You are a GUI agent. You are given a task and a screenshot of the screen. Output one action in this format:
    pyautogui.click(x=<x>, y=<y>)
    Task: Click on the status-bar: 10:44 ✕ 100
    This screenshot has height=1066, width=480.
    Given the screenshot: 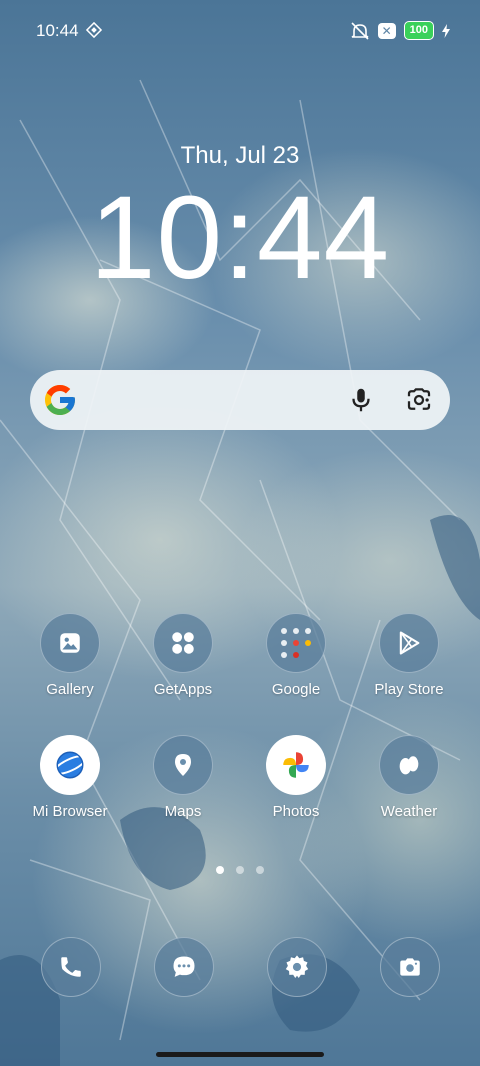 What is the action you would take?
    pyautogui.click(x=240, y=31)
    